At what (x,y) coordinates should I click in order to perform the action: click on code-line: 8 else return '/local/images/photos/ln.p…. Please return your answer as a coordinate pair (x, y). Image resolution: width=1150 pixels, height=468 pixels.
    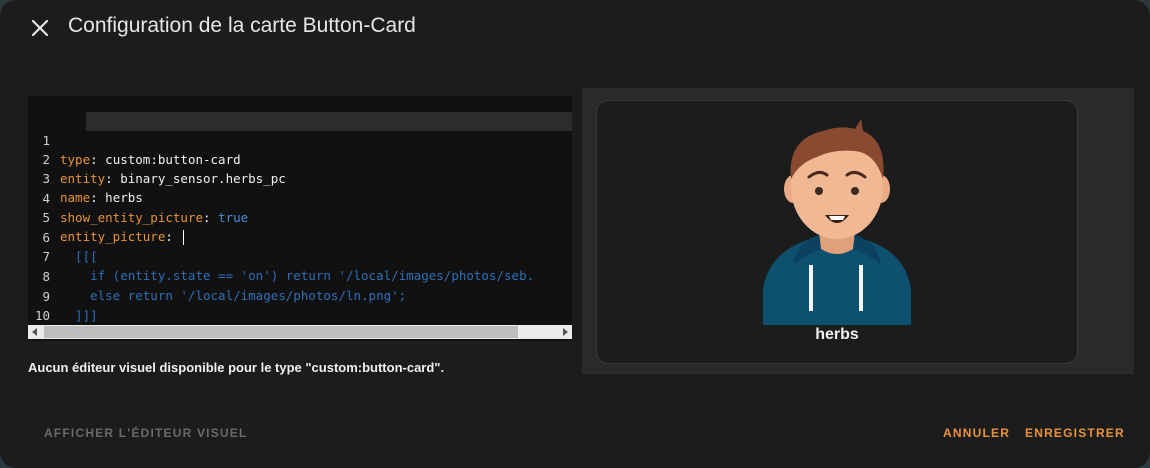
    Looking at the image, I should click on (300, 275).